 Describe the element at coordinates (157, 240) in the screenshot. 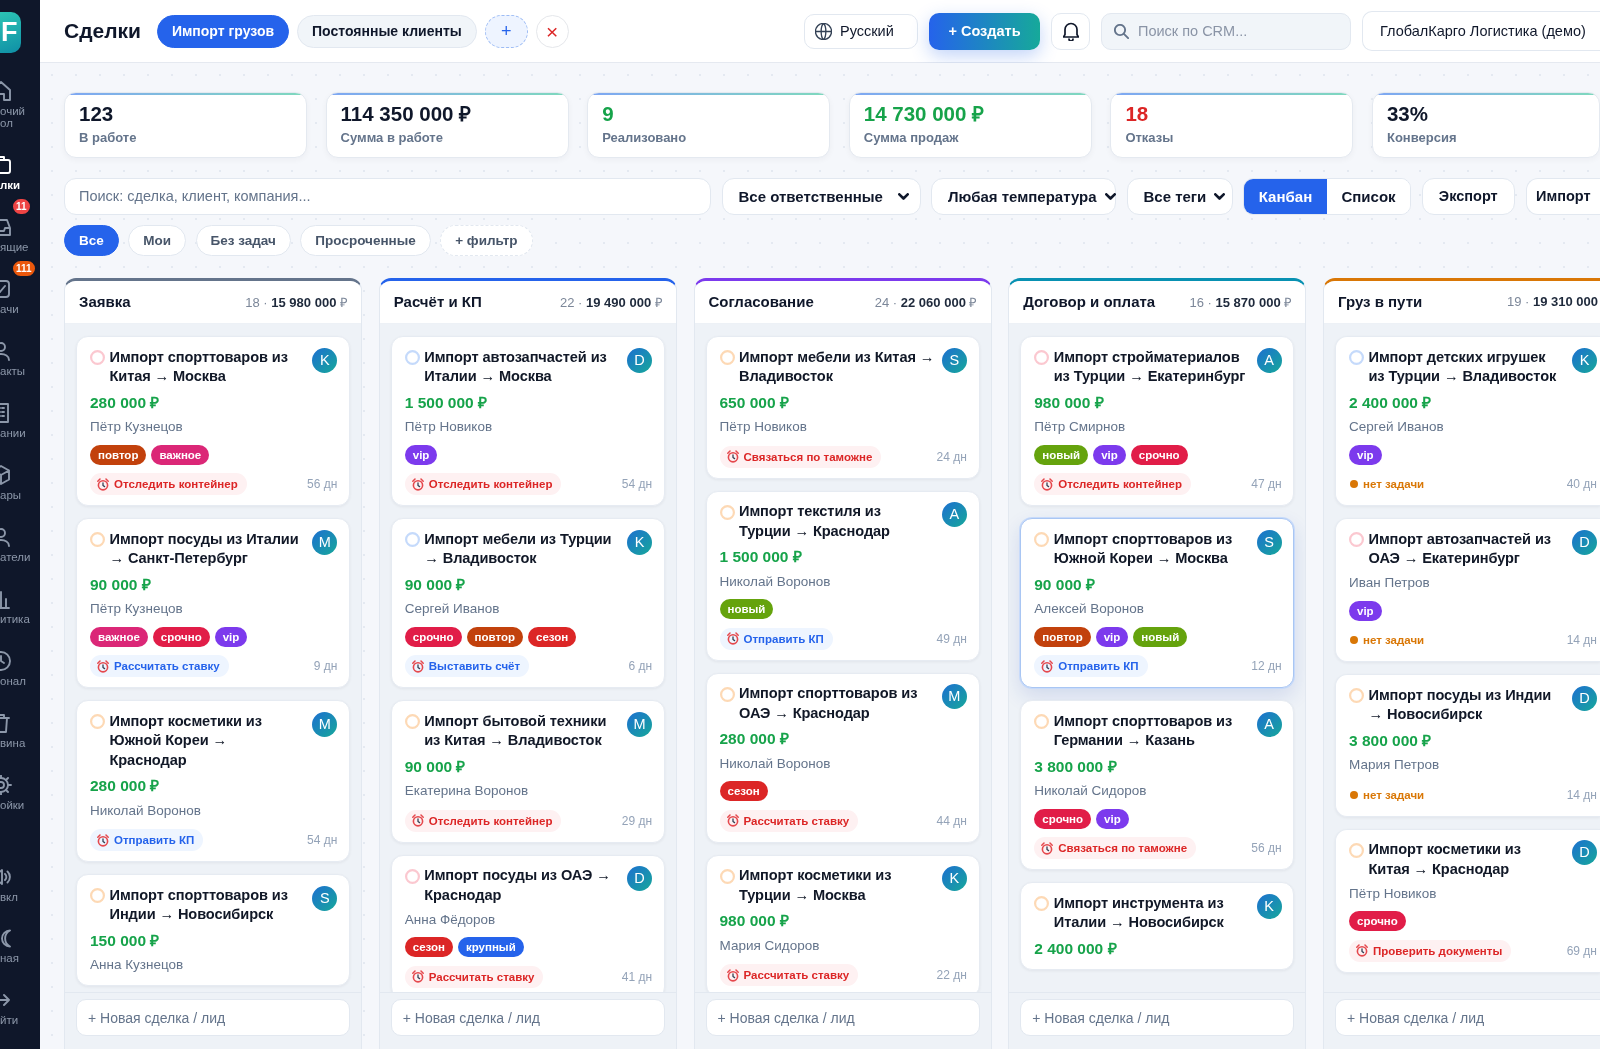

I see `filter-chip: Мои` at that location.